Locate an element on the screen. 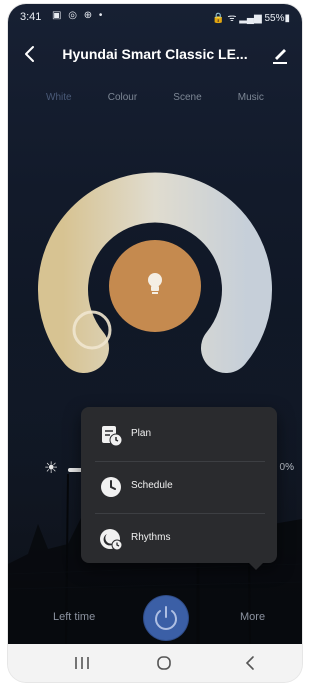 This screenshot has height=686, width=320. chevron-left-icon is located at coordinates (29, 54).